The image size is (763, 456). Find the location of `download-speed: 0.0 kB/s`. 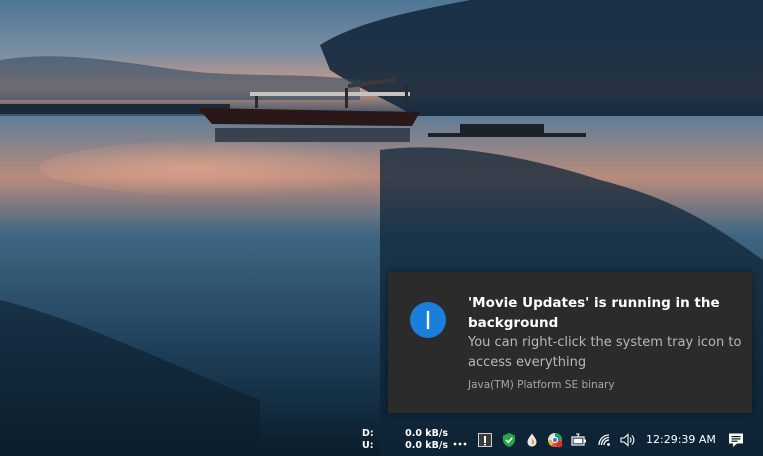

download-speed: 0.0 kB/s is located at coordinates (426, 433).